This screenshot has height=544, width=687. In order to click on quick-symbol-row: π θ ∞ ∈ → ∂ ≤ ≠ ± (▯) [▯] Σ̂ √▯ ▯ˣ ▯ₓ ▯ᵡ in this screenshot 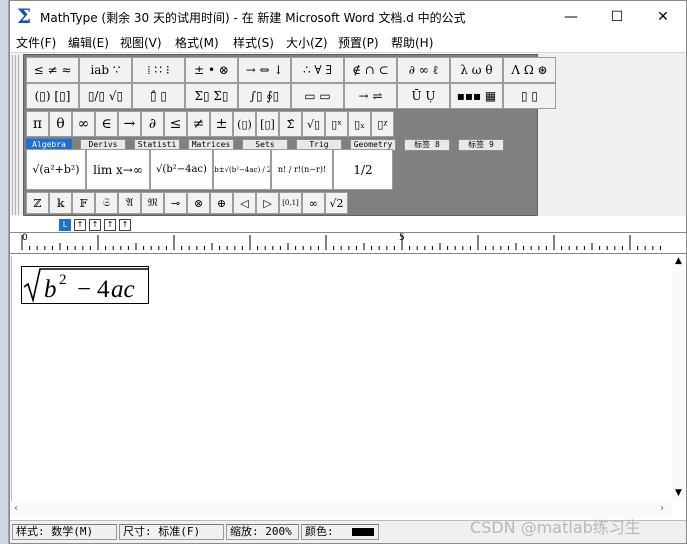, I will do `click(210, 124)`.